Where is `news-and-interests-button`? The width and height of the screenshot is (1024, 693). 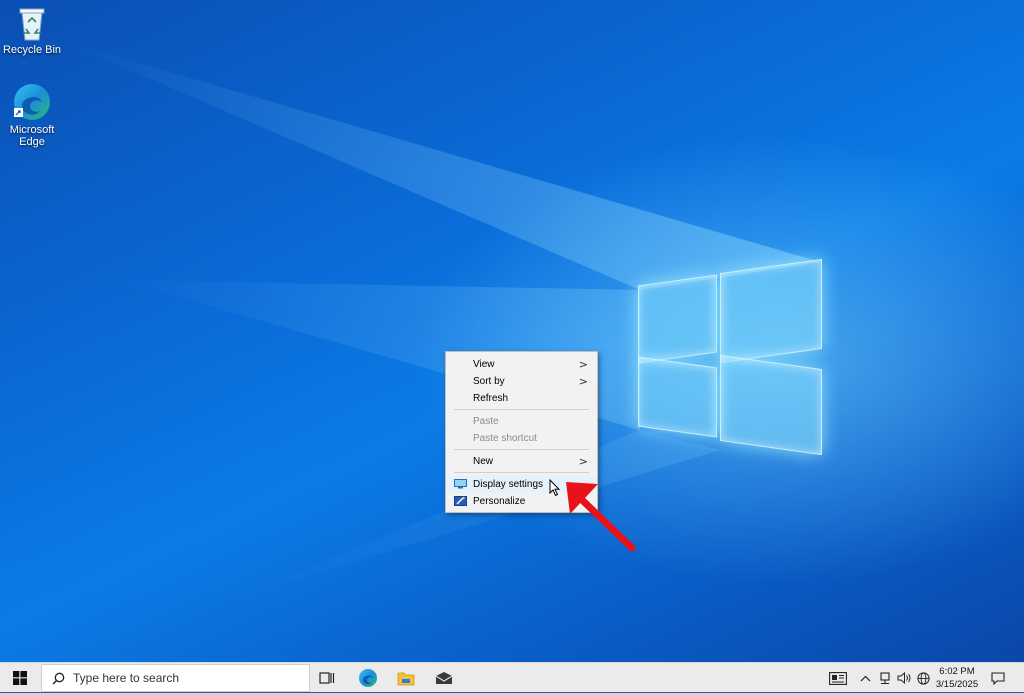 news-and-interests-button is located at coordinates (838, 678).